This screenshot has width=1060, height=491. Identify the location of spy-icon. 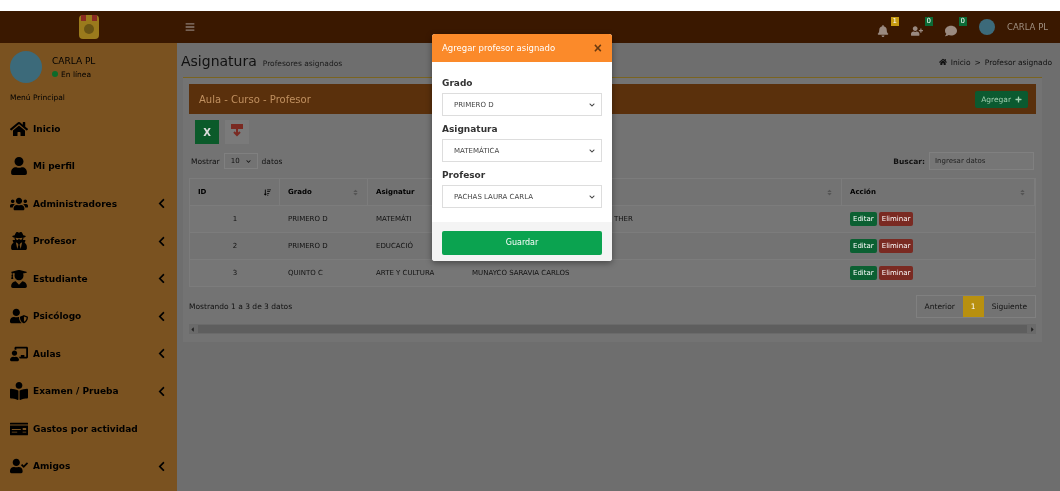
(19, 241).